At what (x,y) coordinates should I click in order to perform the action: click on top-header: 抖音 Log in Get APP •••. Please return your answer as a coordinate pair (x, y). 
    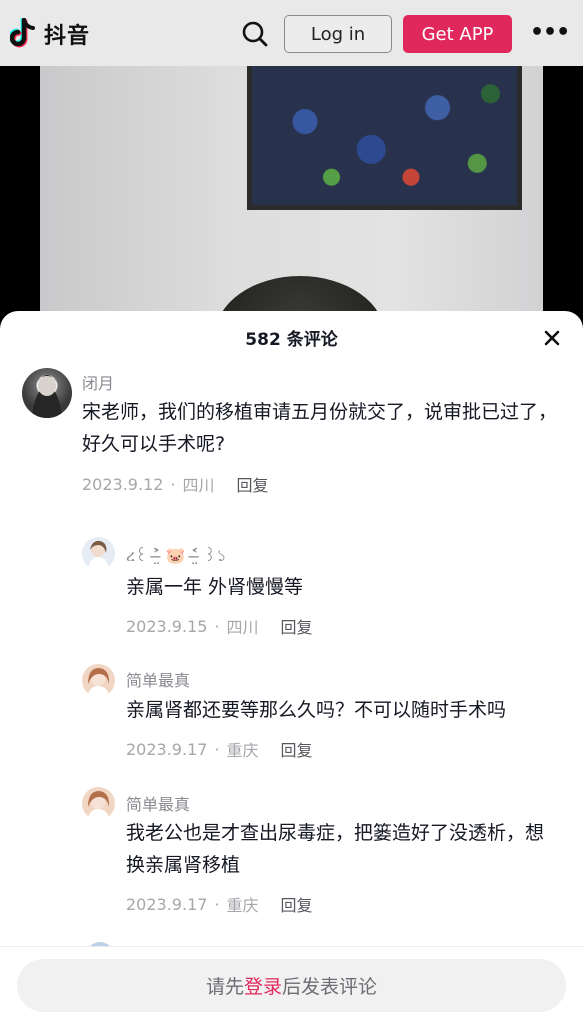
    Looking at the image, I should click on (291, 33).